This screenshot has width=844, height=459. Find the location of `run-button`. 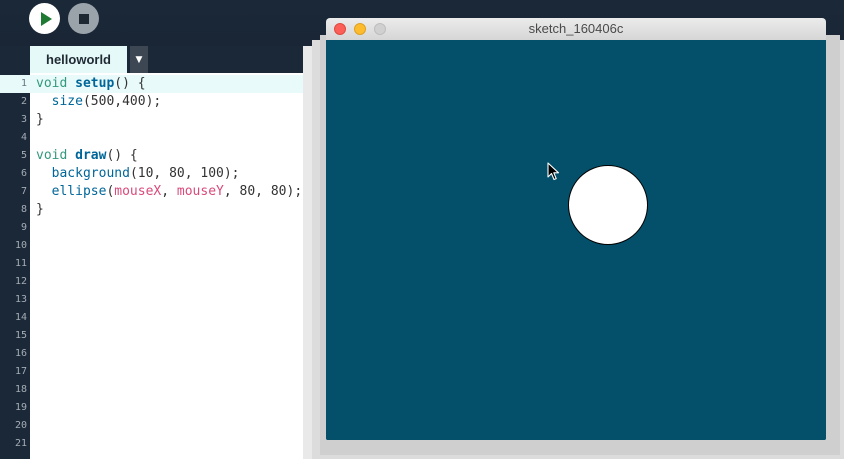

run-button is located at coordinates (44, 18).